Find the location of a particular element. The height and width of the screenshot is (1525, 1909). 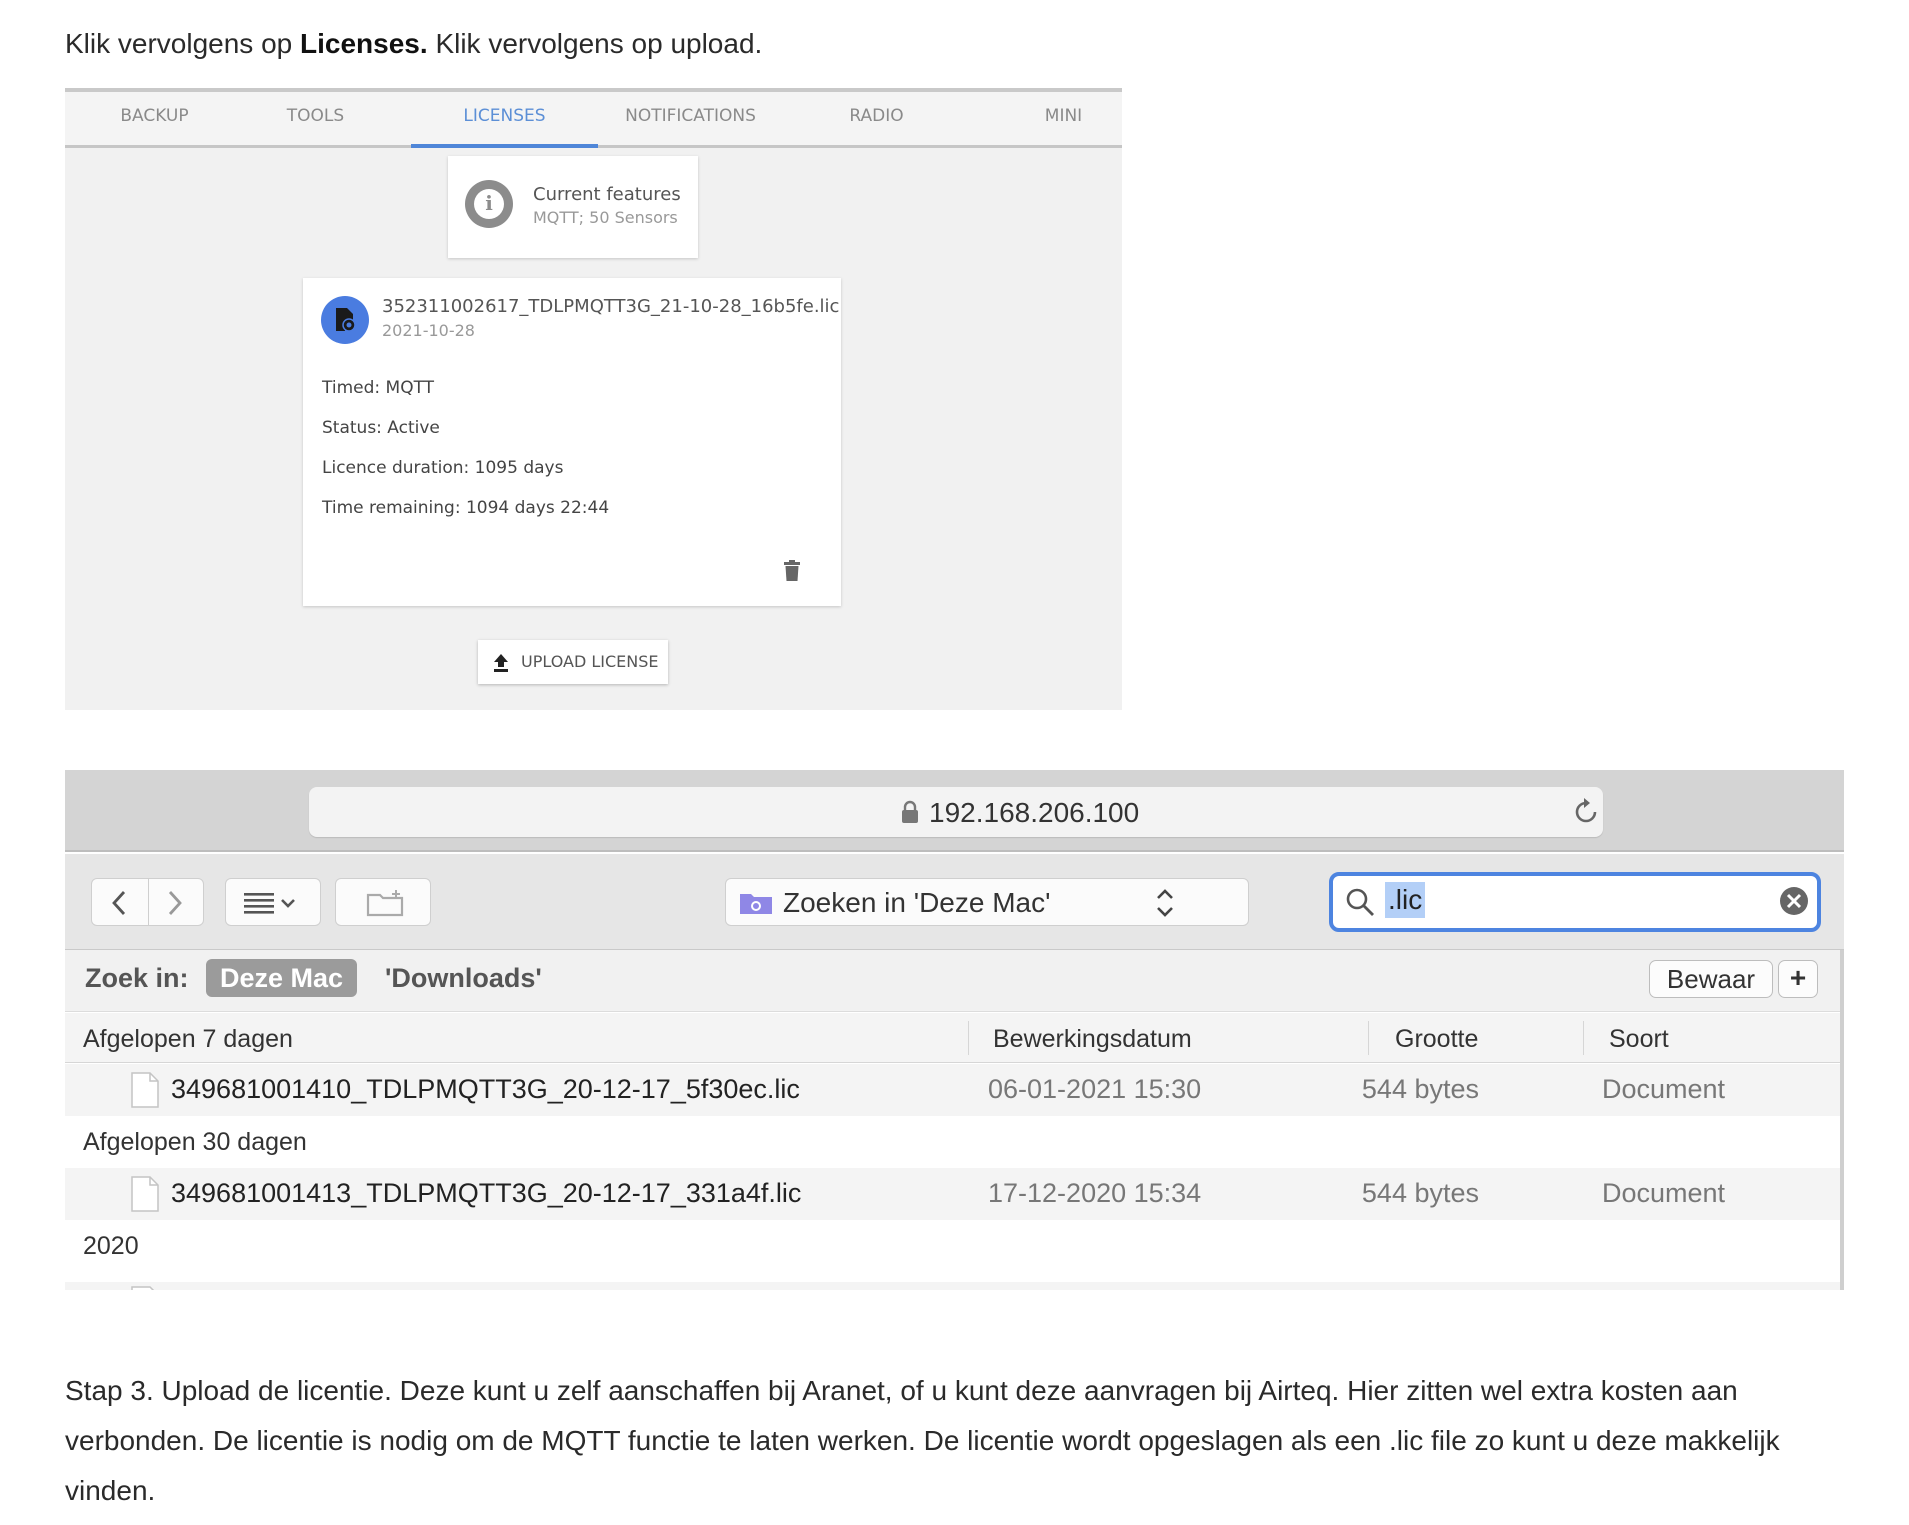

view-options-button is located at coordinates (273, 902).